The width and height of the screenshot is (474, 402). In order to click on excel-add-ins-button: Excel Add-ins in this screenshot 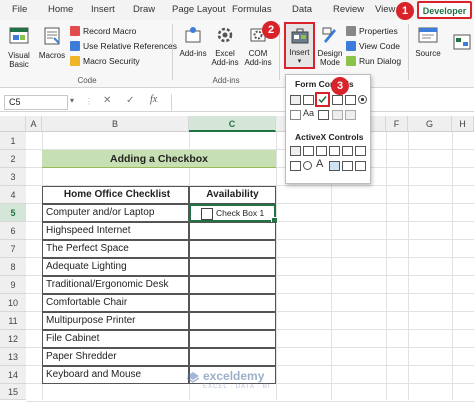, I will do `click(225, 46)`.